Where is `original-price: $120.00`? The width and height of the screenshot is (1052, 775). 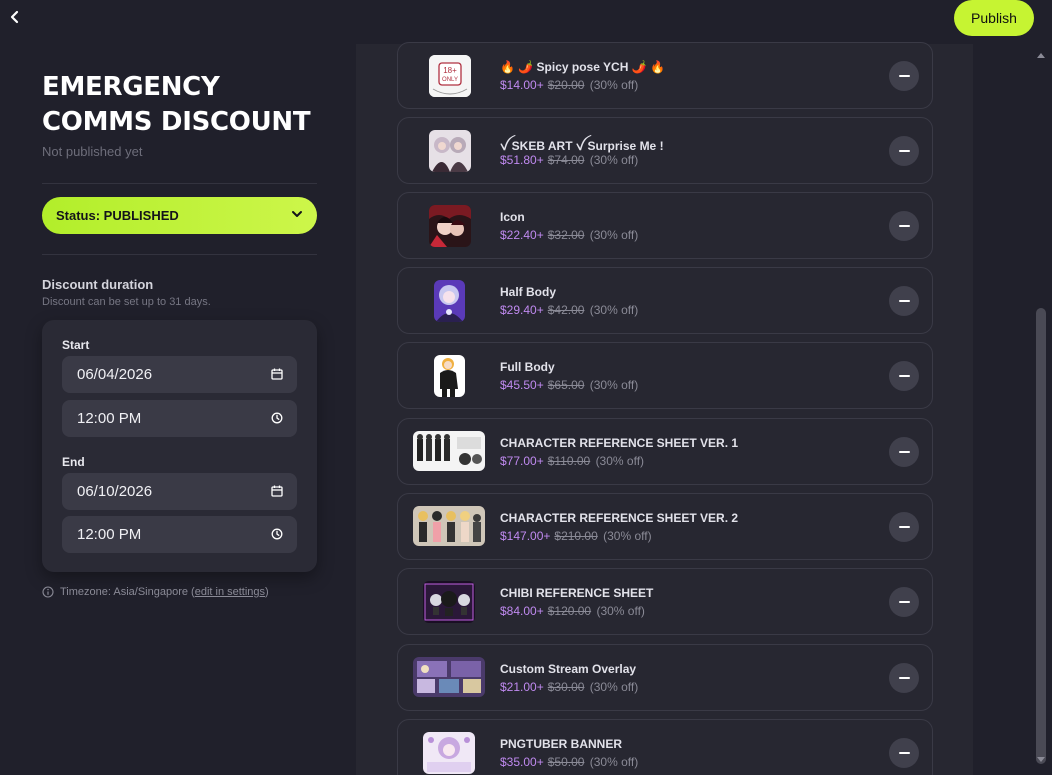 original-price: $120.00 is located at coordinates (569, 611).